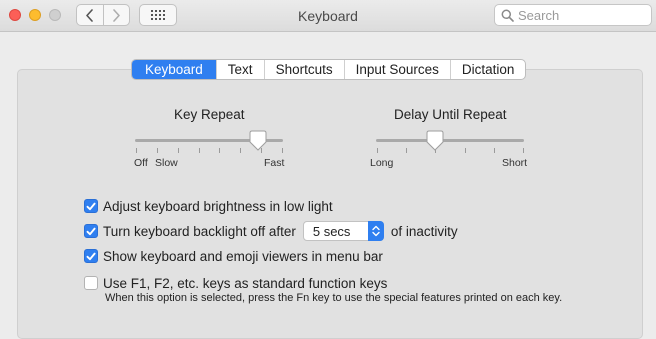 This screenshot has width=656, height=339. Describe the element at coordinates (578, 15) in the screenshot. I see `search-input` at that location.